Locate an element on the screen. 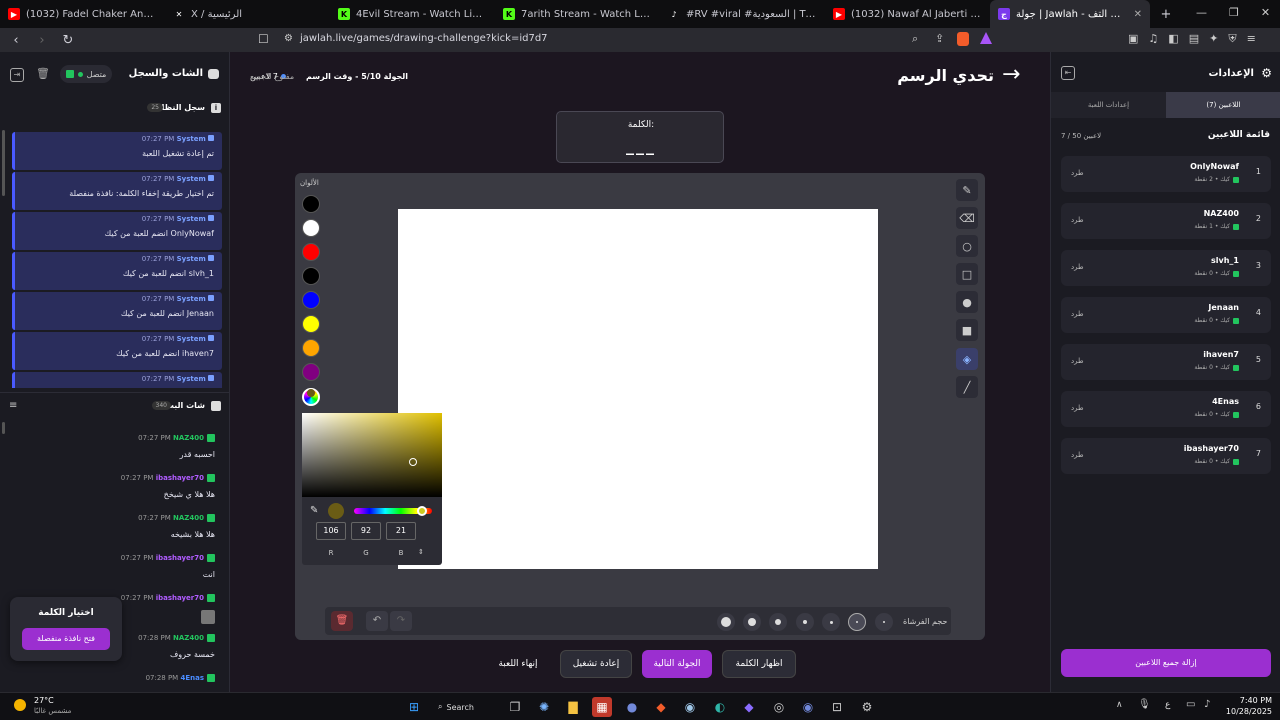  browser-tab-7: ج جولة | Jawlah - منصة الألعاب التف... ✕ is located at coordinates (1070, 14).